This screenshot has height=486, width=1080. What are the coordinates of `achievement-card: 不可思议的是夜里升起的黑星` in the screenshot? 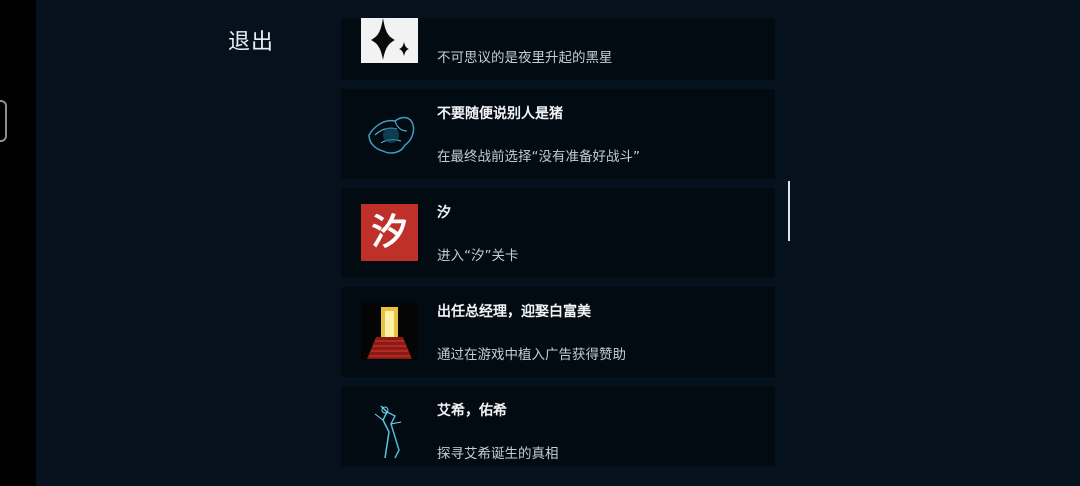 It's located at (558, 49).